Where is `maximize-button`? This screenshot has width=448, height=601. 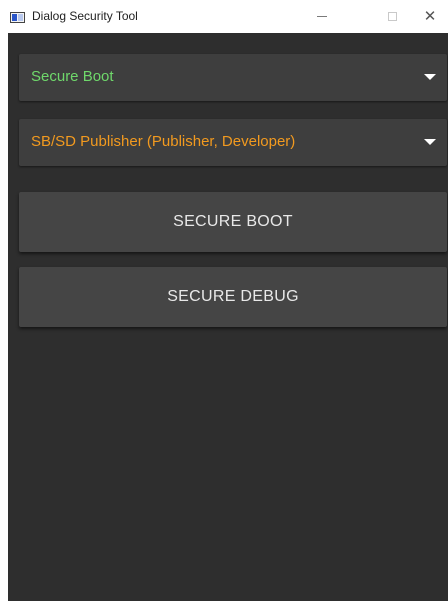
maximize-button is located at coordinates (392, 16).